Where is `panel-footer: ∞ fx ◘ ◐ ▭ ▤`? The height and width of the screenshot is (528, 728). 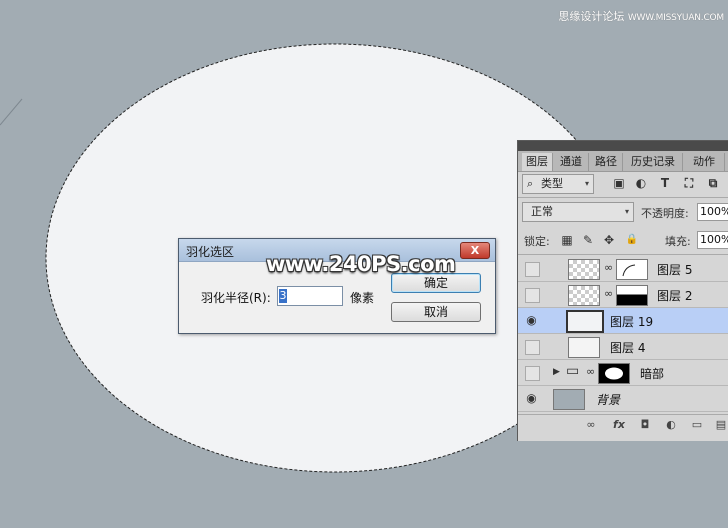
panel-footer: ∞ fx ◘ ◐ ▭ ▤ is located at coordinates (623, 424).